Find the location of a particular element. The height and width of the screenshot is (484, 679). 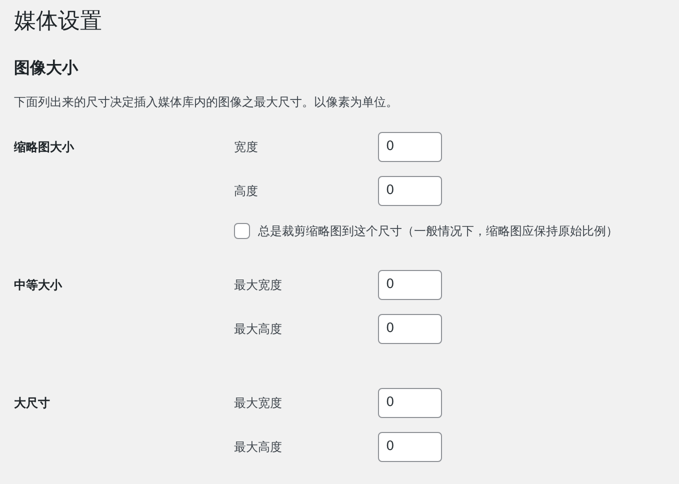

group-label: 中等大小 is located at coordinates (38, 285).